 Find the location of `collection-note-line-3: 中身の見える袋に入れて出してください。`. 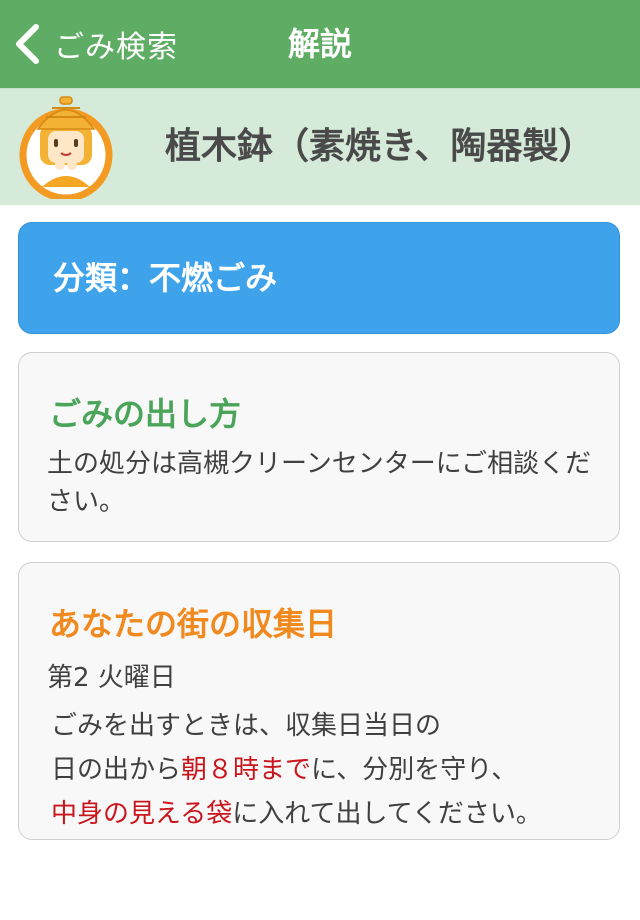

collection-note-line-3: 中身の見える袋に入れて出してください。 is located at coordinates (296, 811).